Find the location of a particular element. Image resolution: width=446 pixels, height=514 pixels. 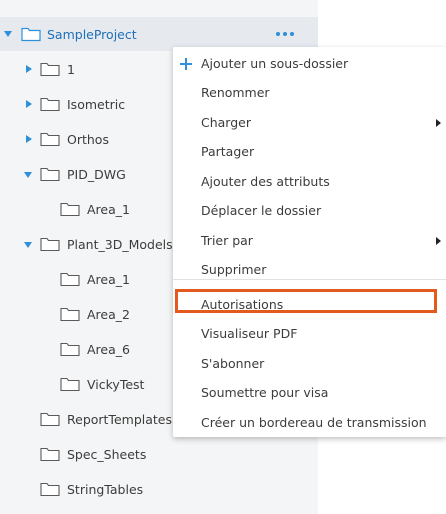

menu-item-label: Partager is located at coordinates (228, 151).